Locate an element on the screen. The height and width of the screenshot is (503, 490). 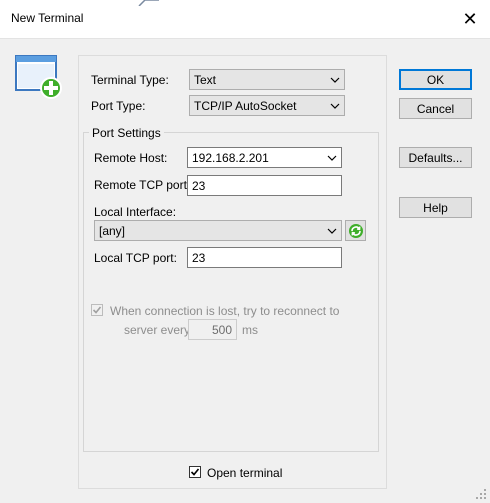
reconnect-interval-input: 500 is located at coordinates (212, 329).